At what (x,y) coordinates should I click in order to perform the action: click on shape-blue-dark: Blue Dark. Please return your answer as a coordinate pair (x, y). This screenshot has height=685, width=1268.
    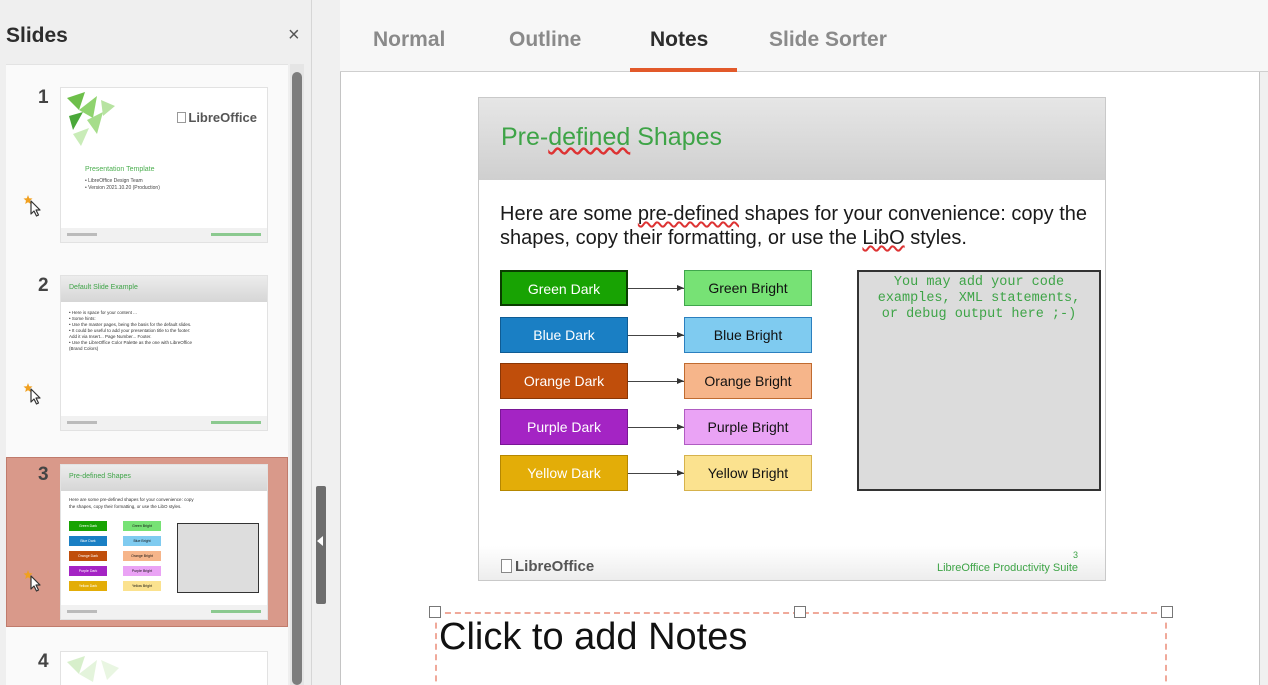
    Looking at the image, I should click on (564, 335).